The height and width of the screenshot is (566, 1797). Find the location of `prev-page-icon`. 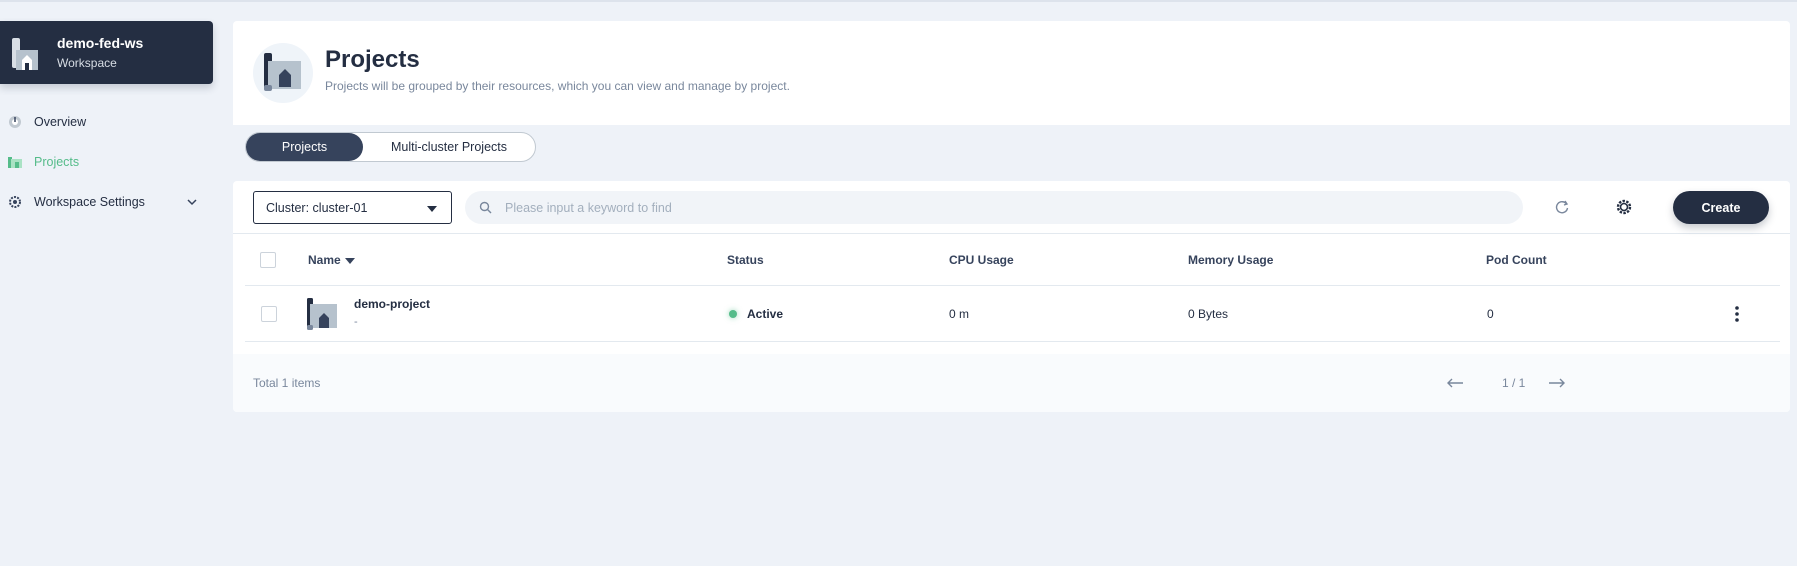

prev-page-icon is located at coordinates (1455, 383).